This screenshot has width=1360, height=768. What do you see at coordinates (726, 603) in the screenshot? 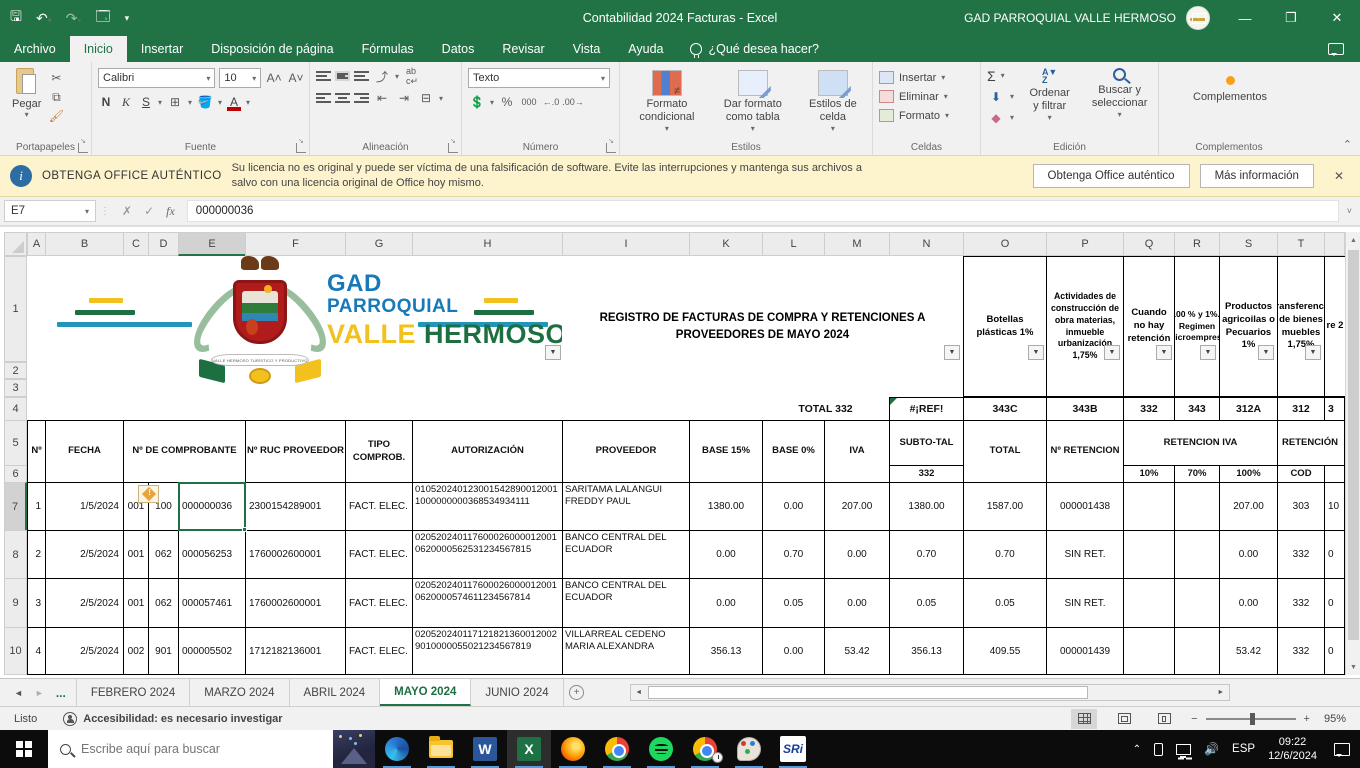
I see `cell-K9: 0.00` at bounding box center [726, 603].